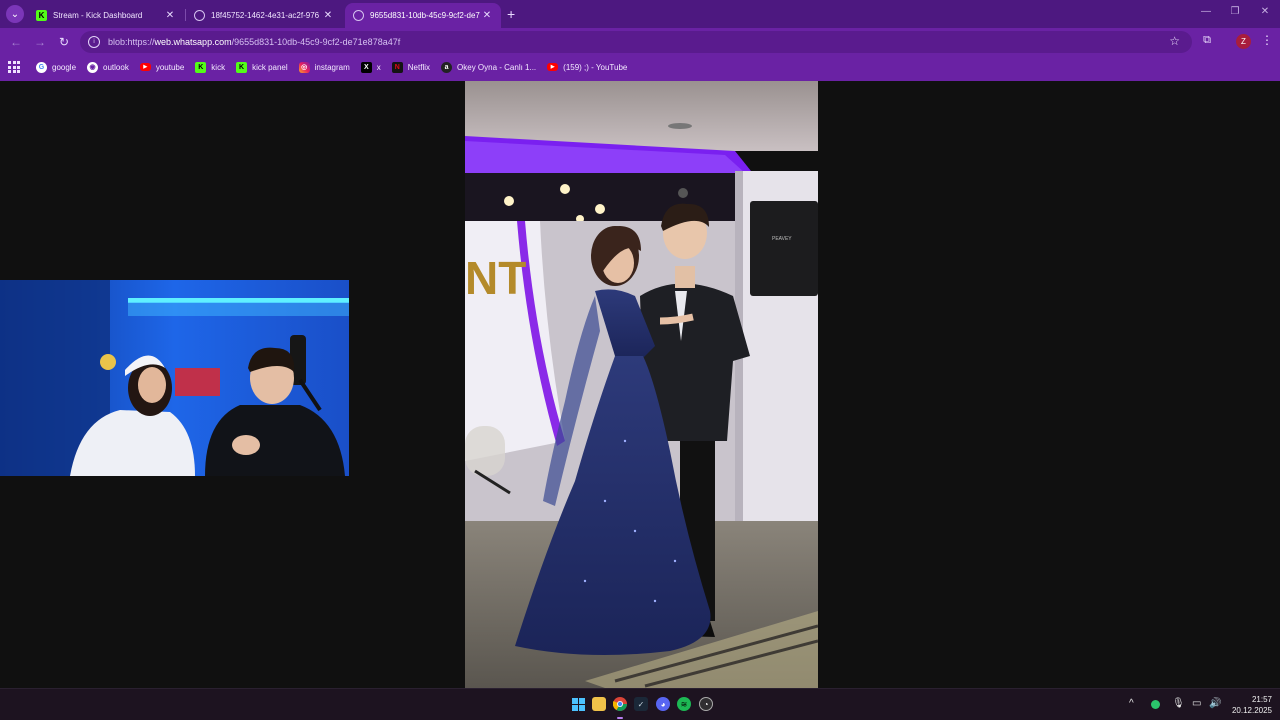 The image size is (1280, 720). I want to click on bookmark-outlook: ◉ outlook, so click(108, 67).